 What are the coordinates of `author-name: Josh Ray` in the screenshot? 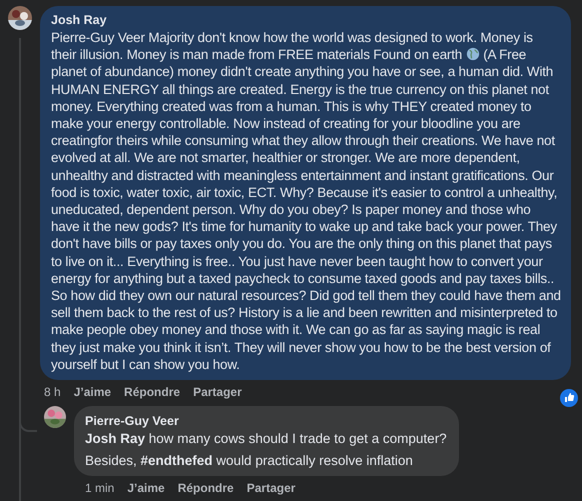 It's located at (306, 20).